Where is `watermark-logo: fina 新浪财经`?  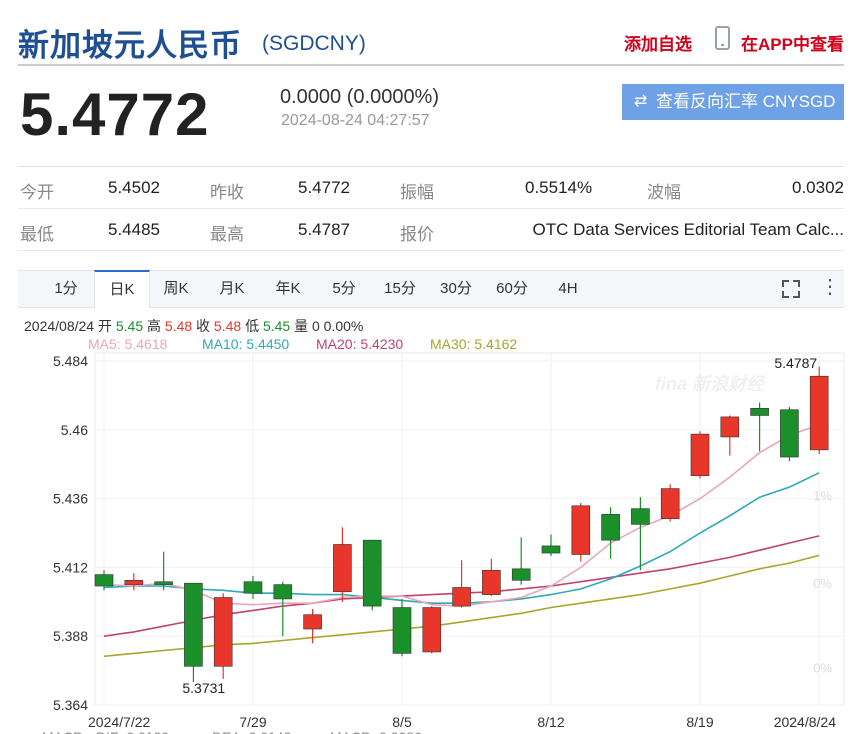 watermark-logo: fina 新浪财经 is located at coordinates (711, 384).